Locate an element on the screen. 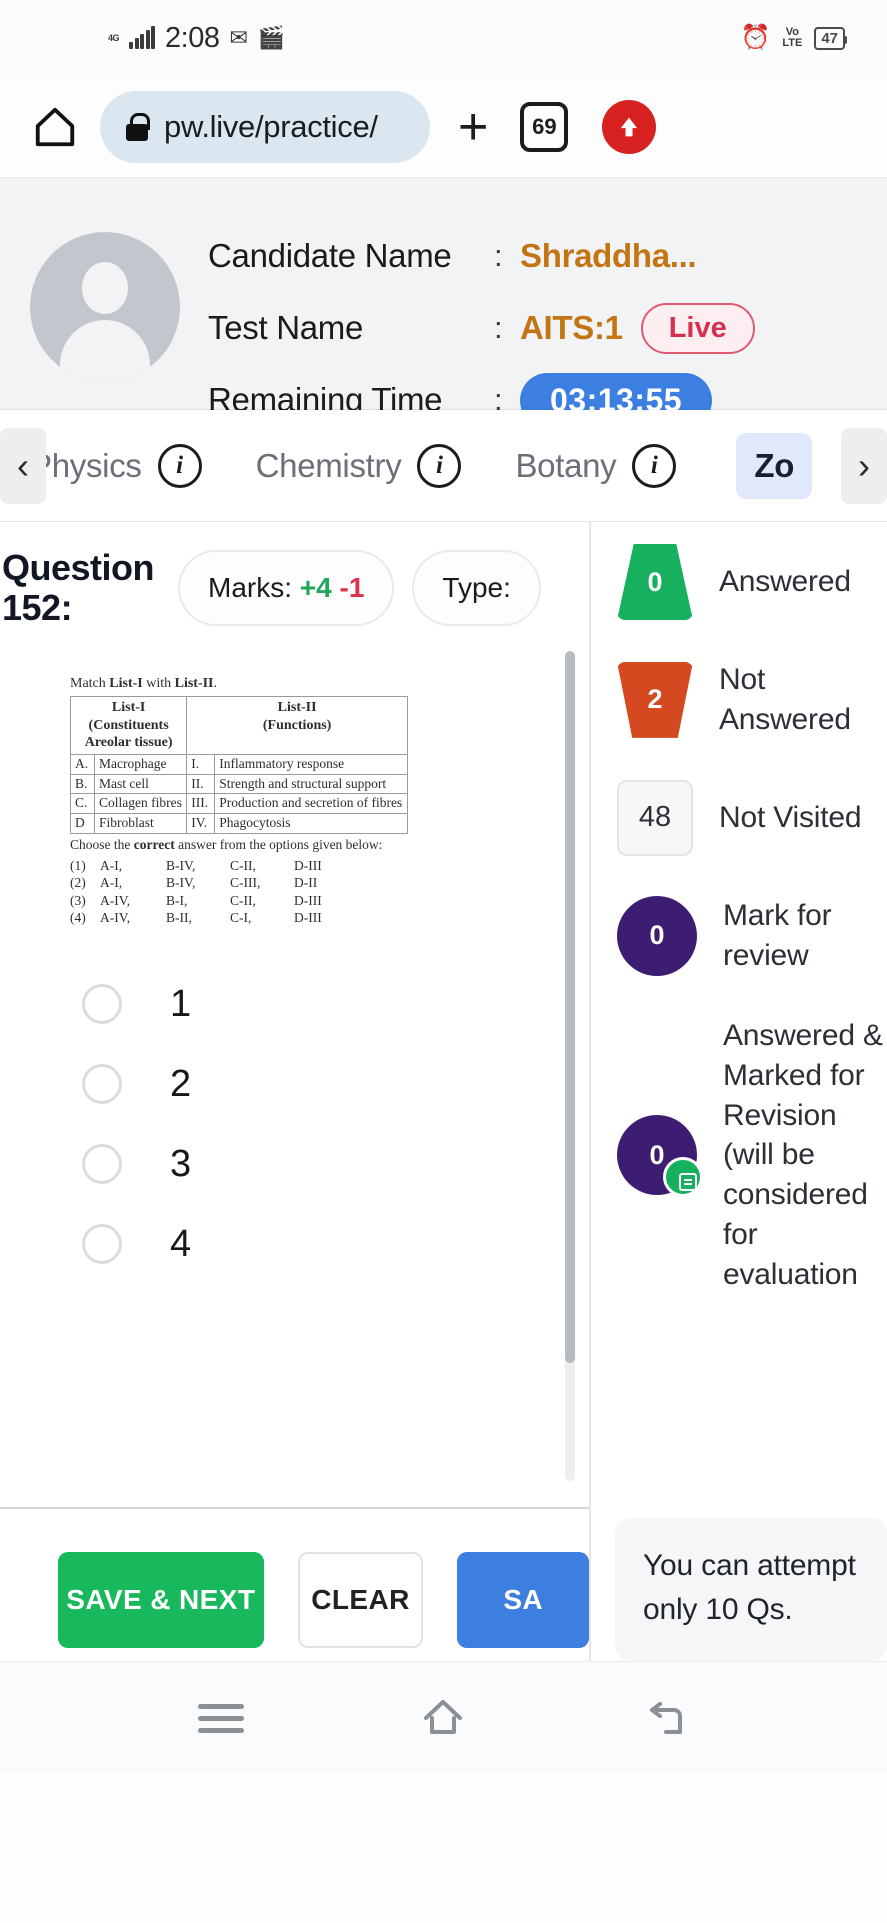 This screenshot has width=887, height=1923. answer-choice-4: 4 is located at coordinates (335, 1244).